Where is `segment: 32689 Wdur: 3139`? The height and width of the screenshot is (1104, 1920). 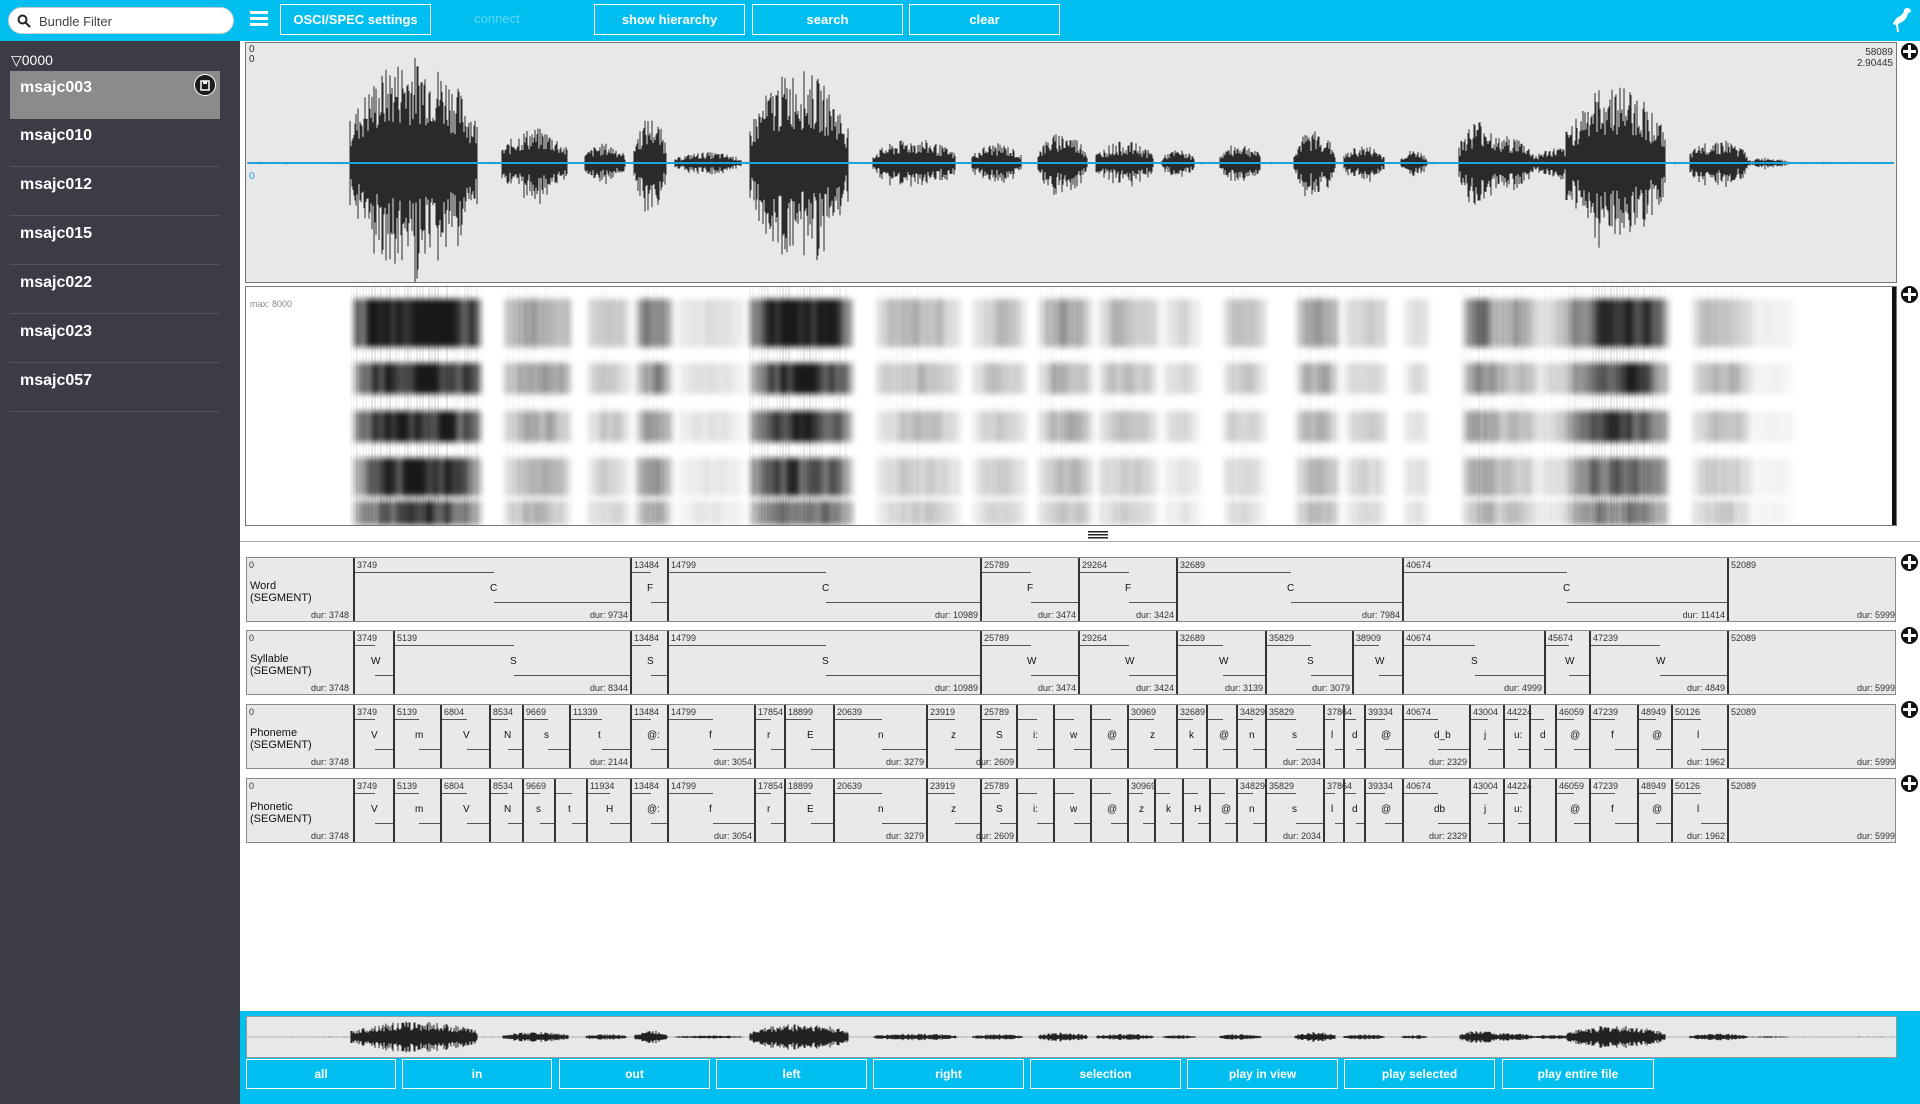 segment: 32689 Wdur: 3139 is located at coordinates (1221, 662).